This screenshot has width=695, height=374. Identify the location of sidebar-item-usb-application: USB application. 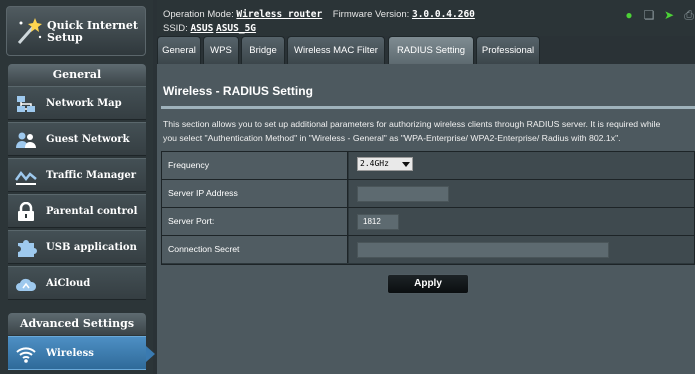
(77, 247).